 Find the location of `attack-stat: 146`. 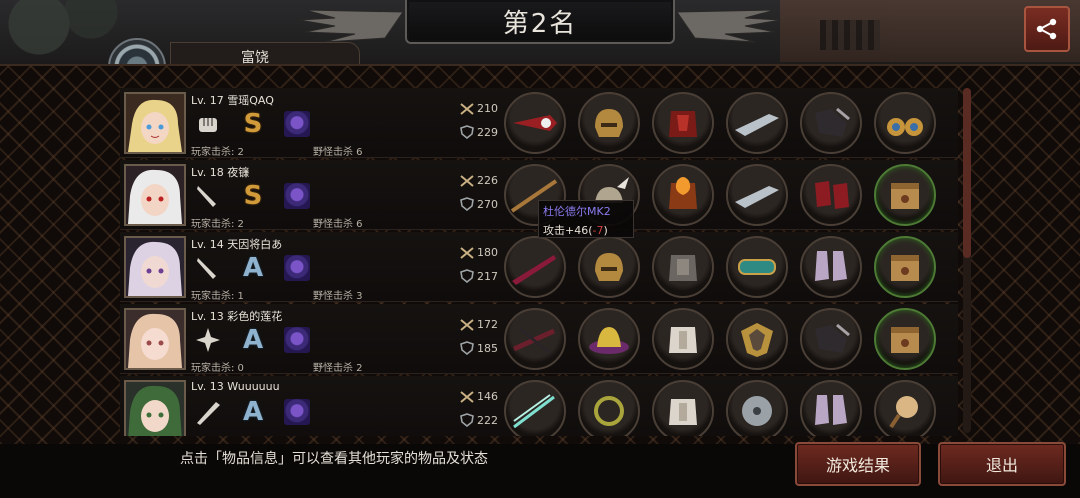

attack-stat: 146 is located at coordinates (479, 396).